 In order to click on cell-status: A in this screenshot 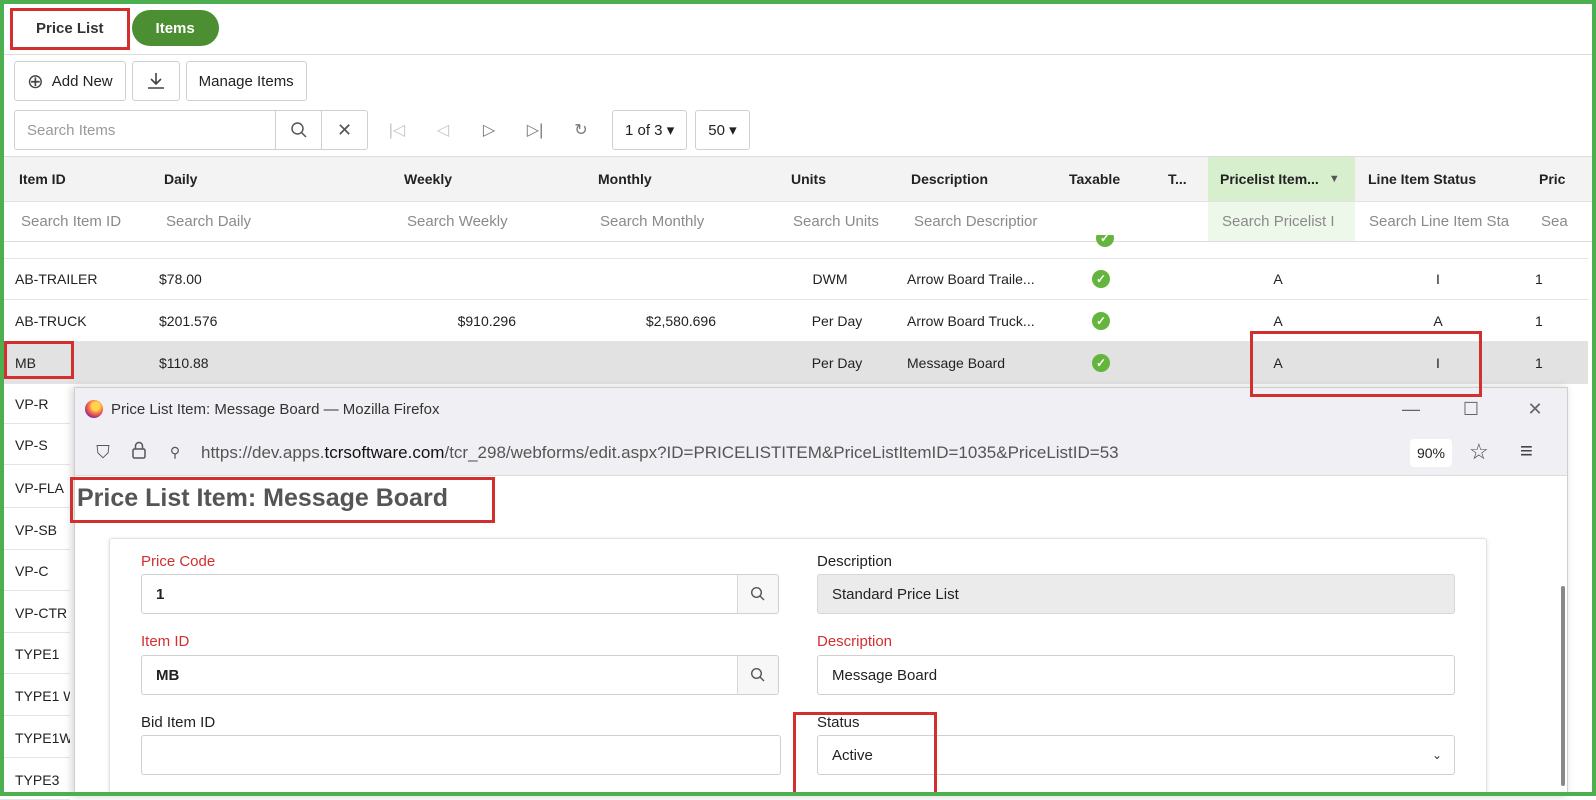, I will do `click(1438, 320)`.